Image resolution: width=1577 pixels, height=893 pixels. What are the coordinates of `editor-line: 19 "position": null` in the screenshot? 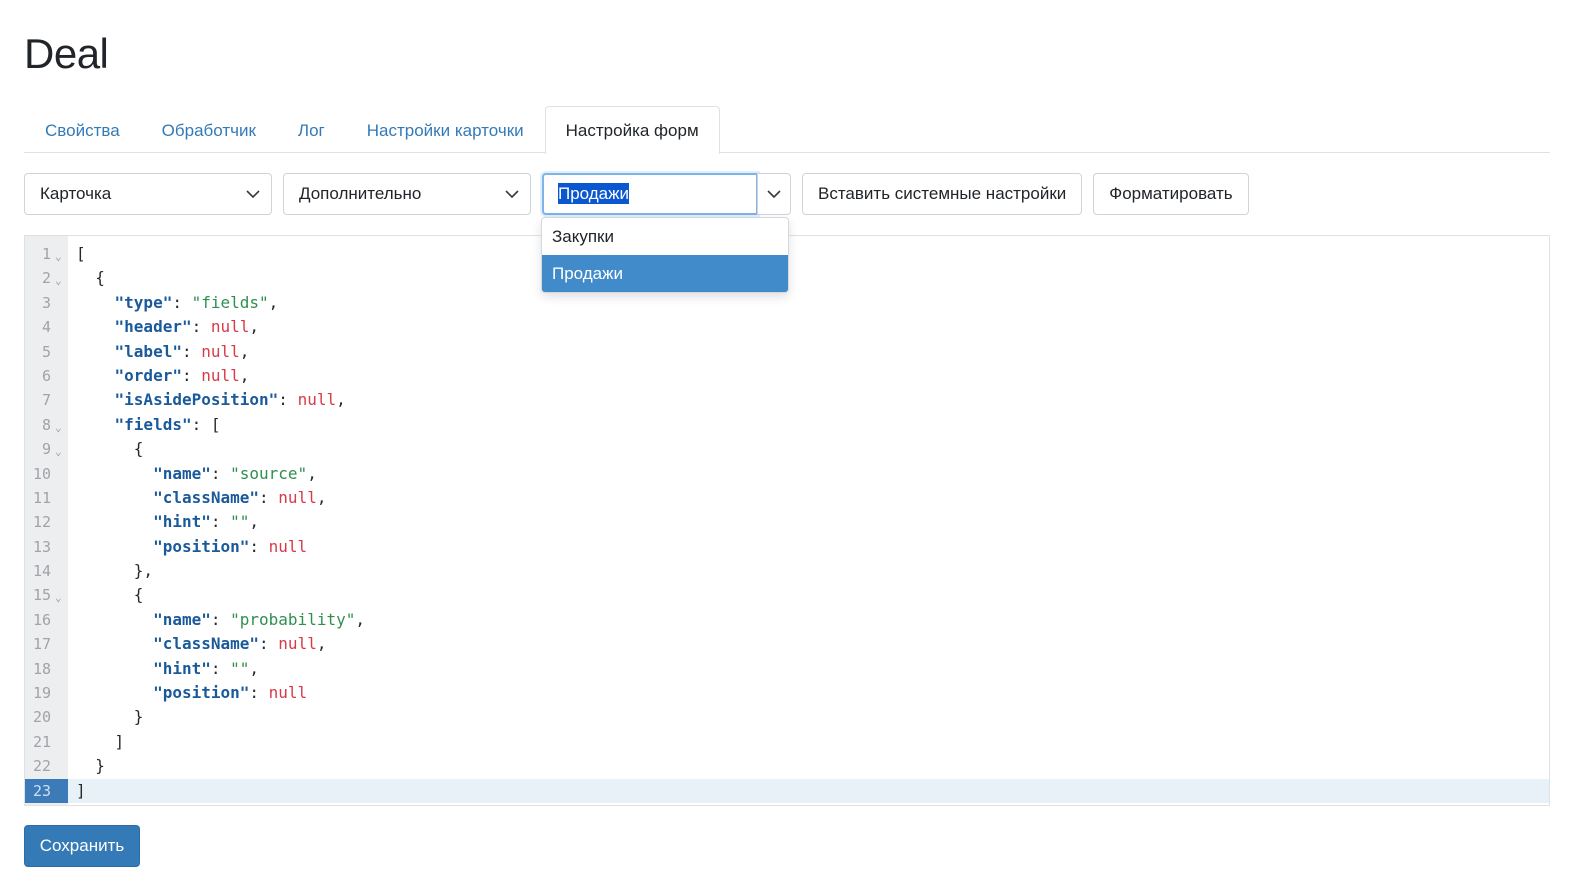 It's located at (787, 693).